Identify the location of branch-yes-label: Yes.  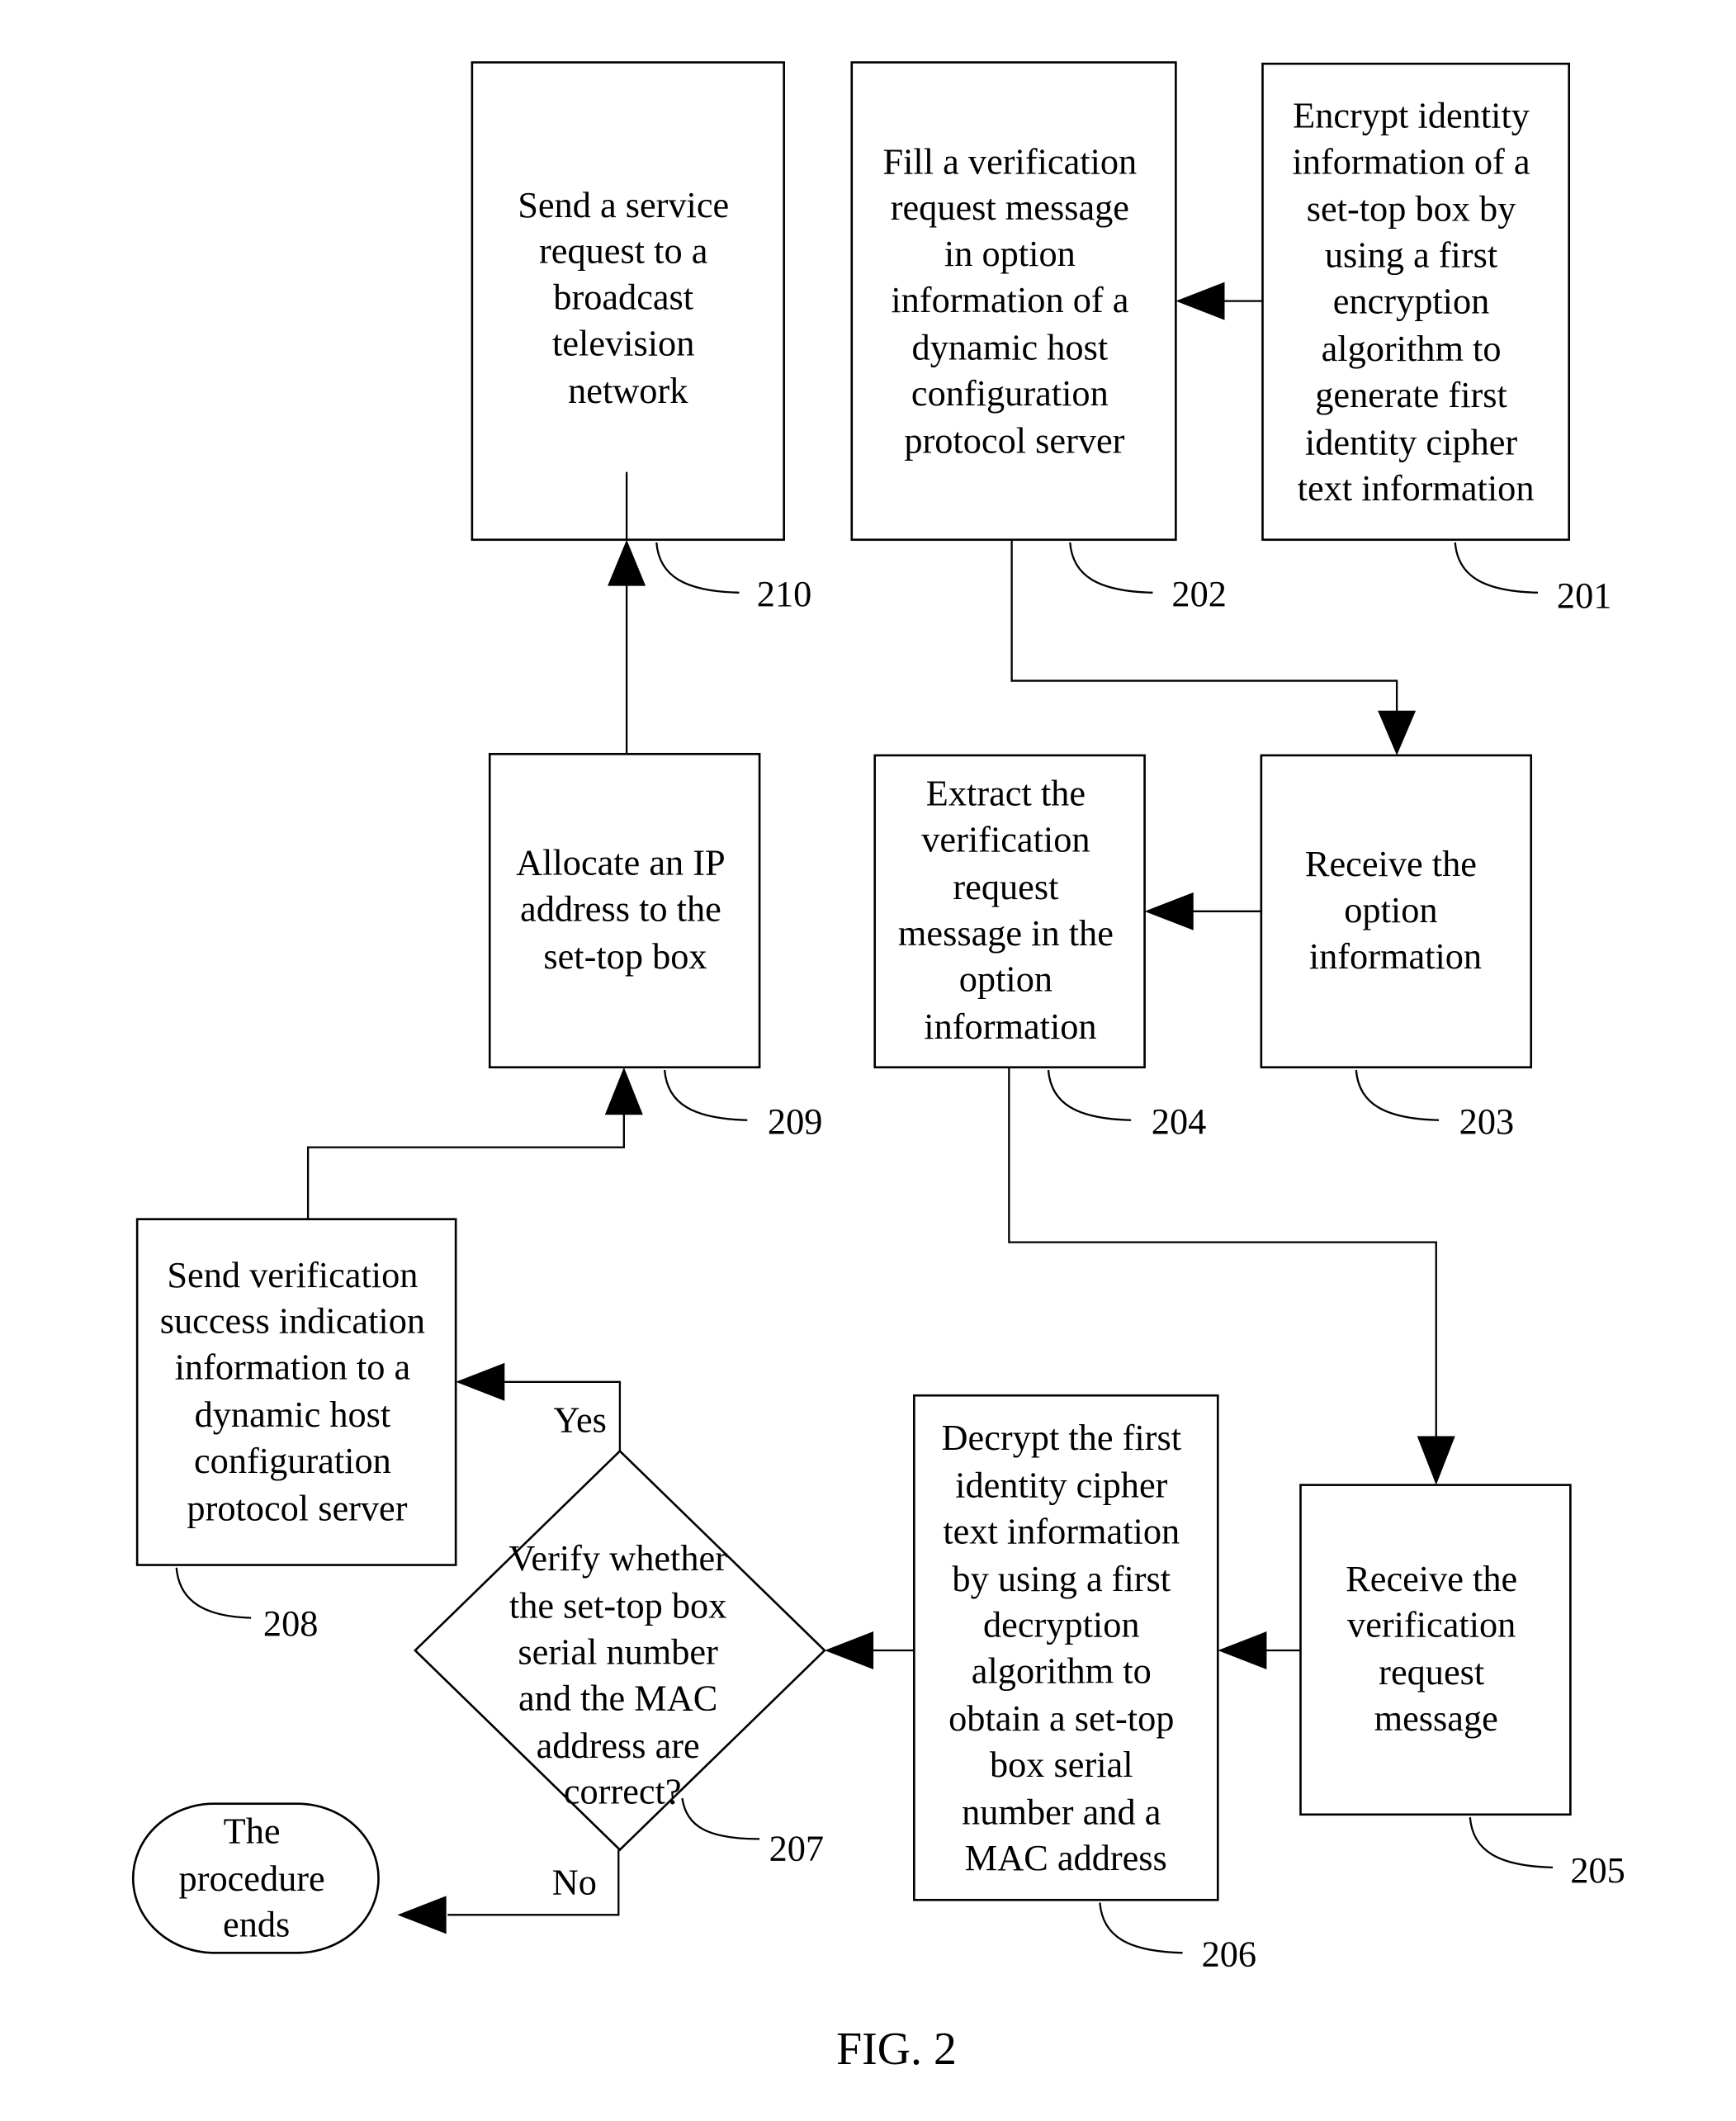
(580, 1420).